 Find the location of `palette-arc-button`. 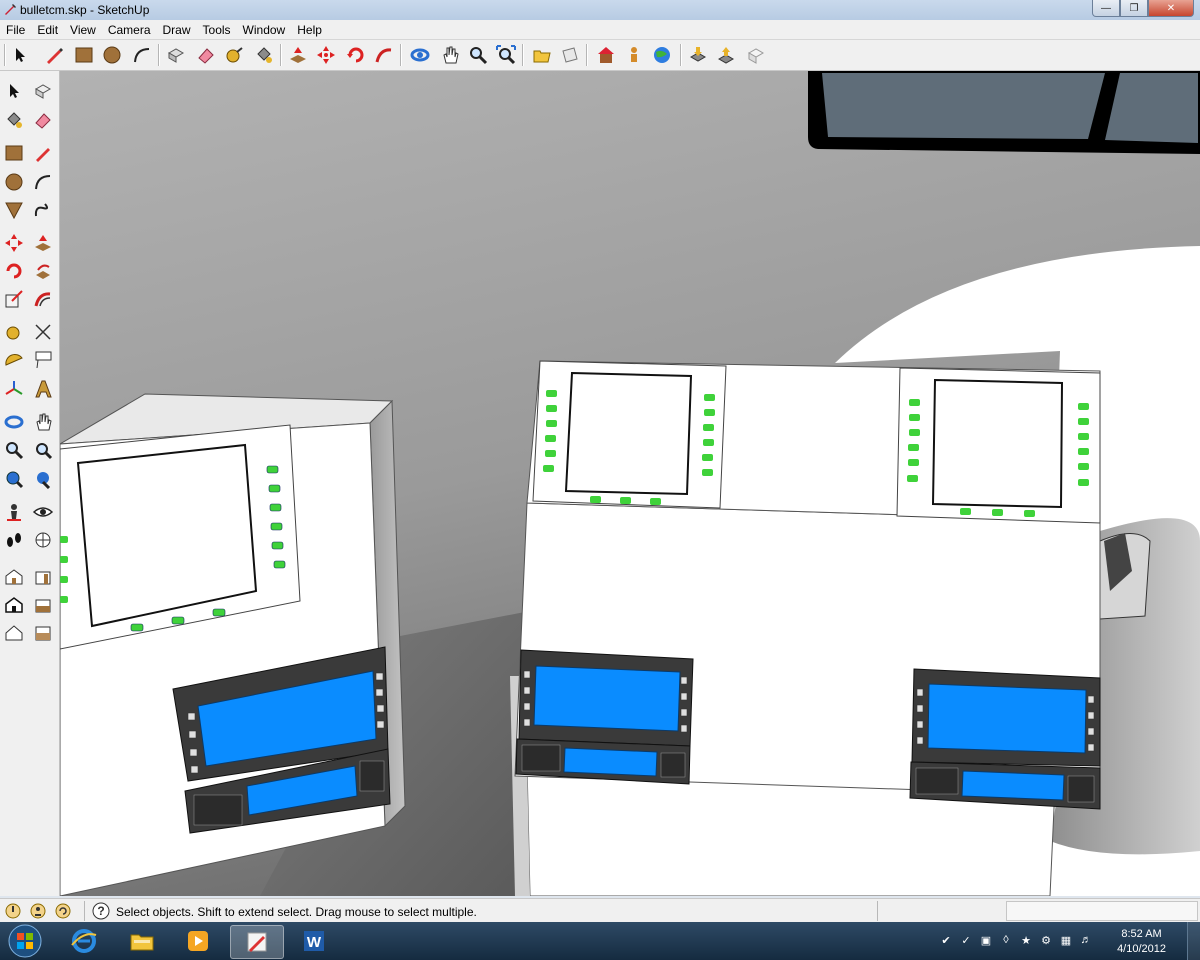

palette-arc-button is located at coordinates (43, 182).